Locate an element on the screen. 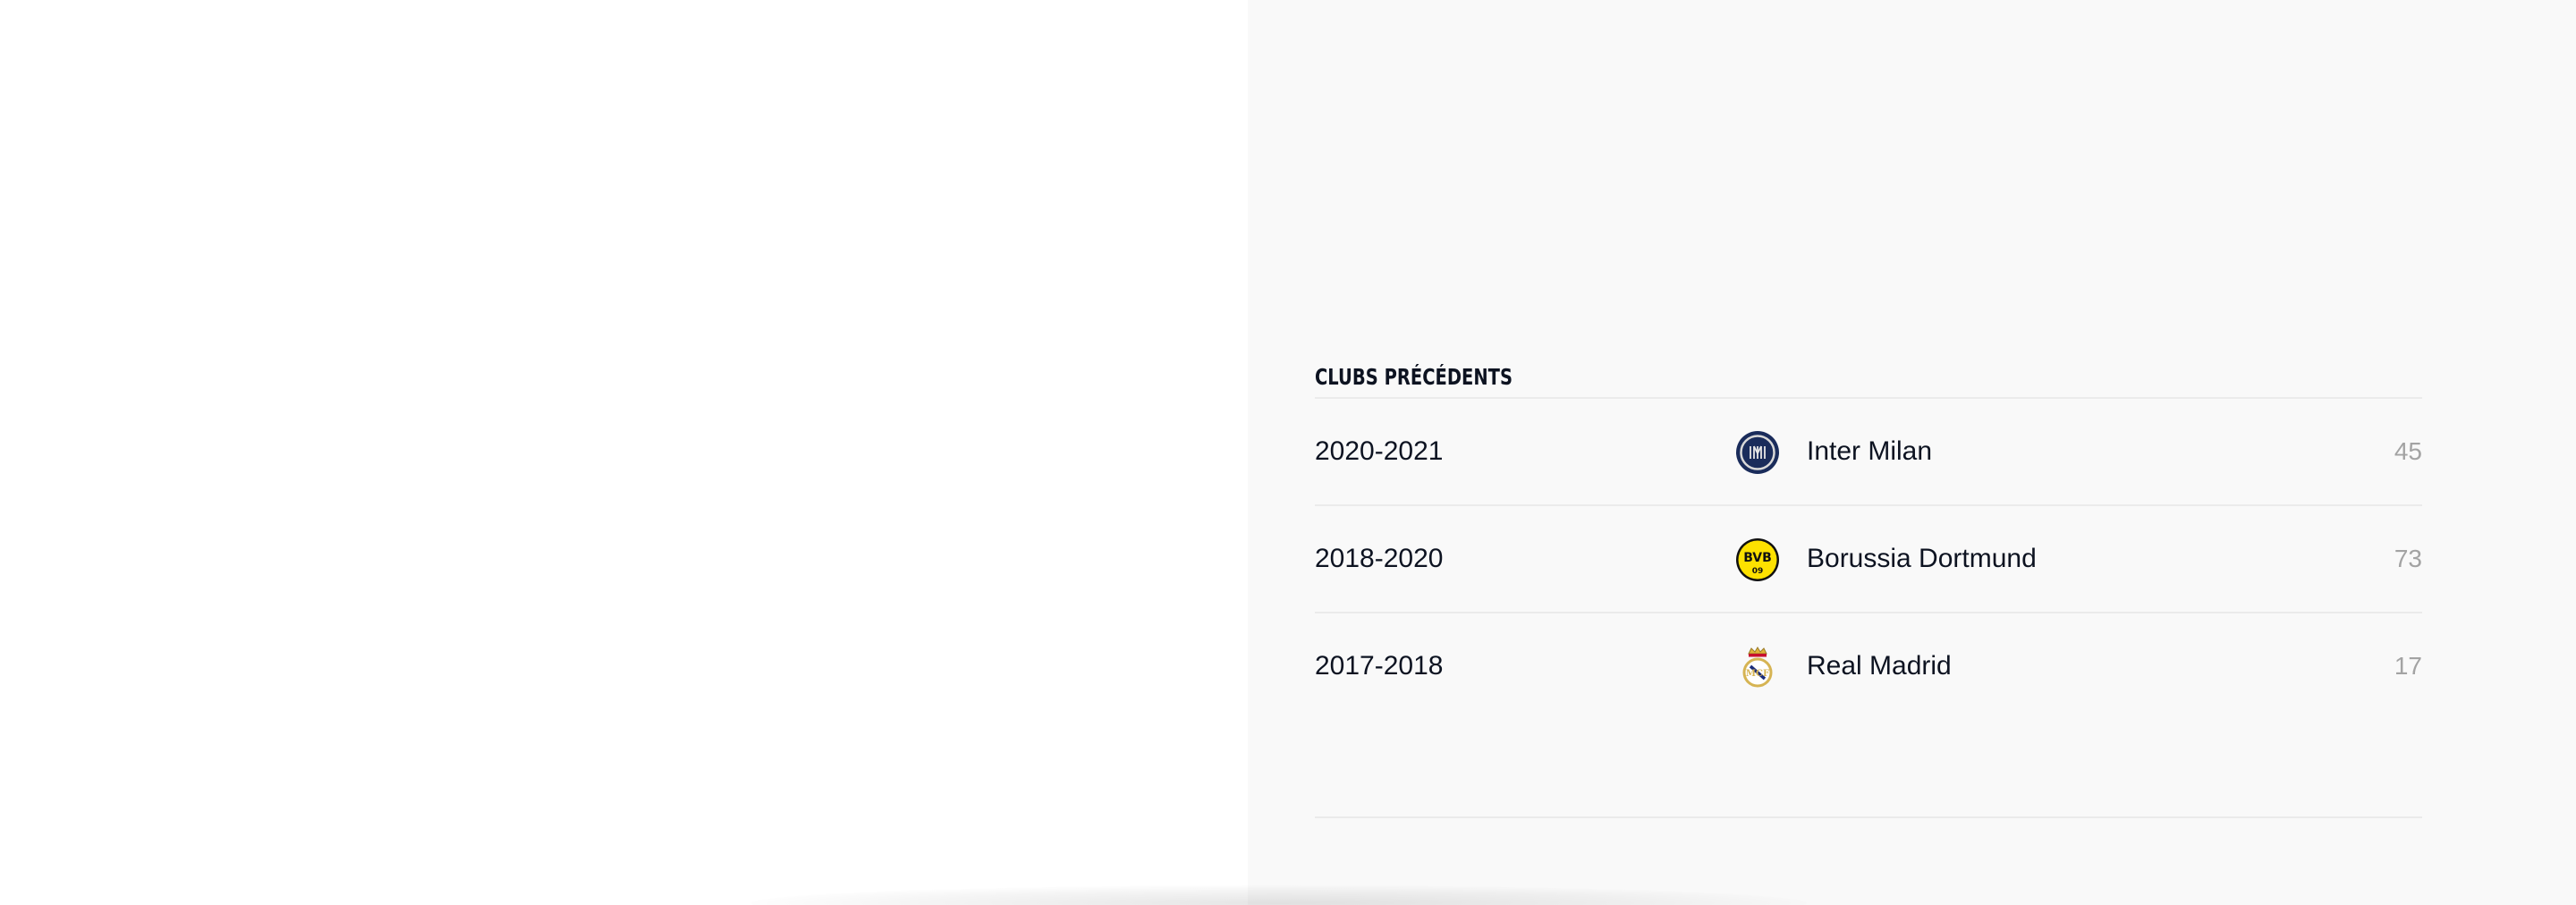 This screenshot has width=2576, height=905. club-appearances: 17 is located at coordinates (2408, 666).